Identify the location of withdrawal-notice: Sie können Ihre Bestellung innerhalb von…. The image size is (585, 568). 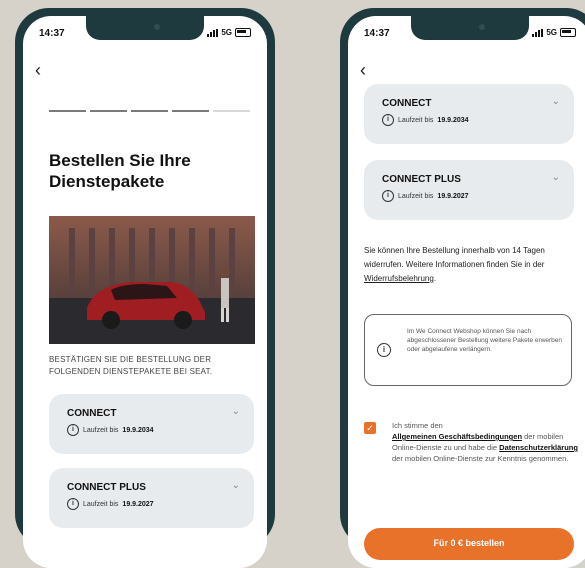
(454, 264).